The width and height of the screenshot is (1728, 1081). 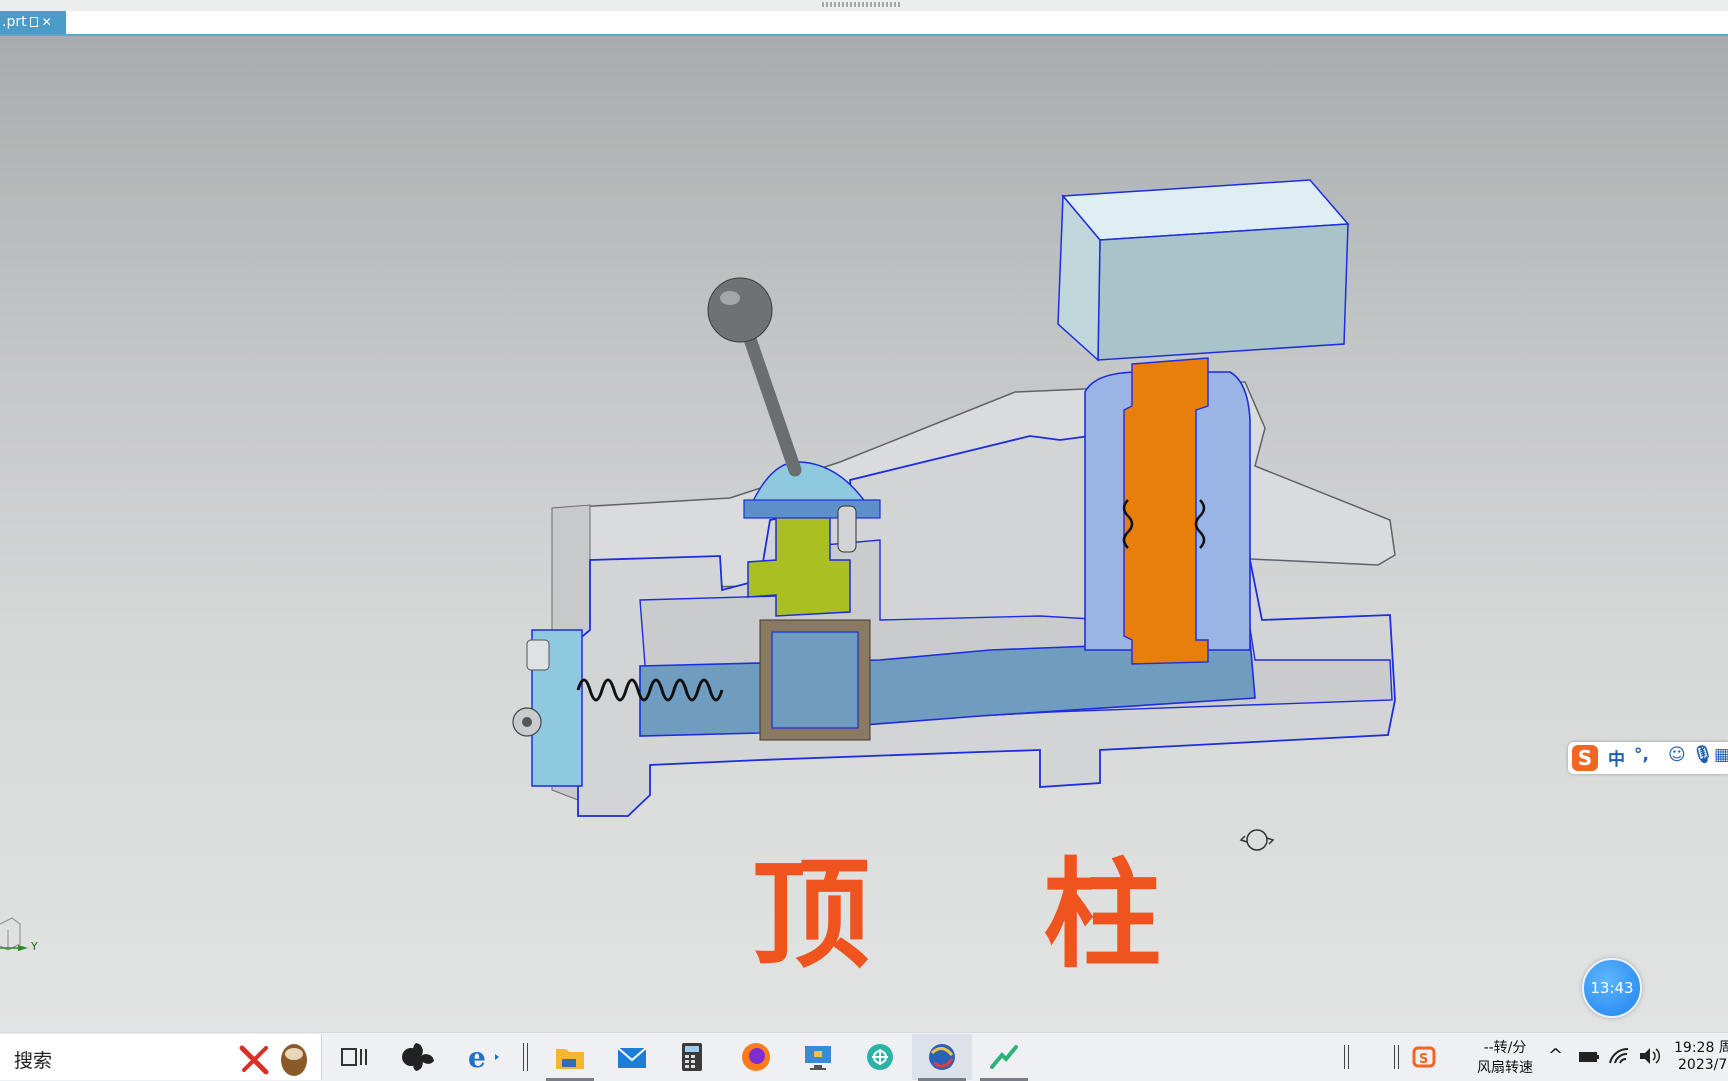 What do you see at coordinates (1589, 1057) in the screenshot?
I see `battery-icon` at bounding box center [1589, 1057].